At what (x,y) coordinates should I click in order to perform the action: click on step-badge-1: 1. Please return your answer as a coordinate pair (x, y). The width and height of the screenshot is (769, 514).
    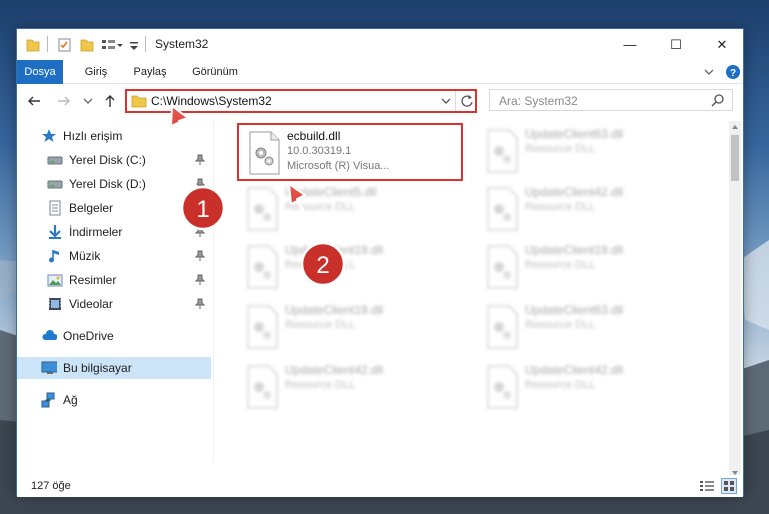
    Looking at the image, I should click on (203, 208).